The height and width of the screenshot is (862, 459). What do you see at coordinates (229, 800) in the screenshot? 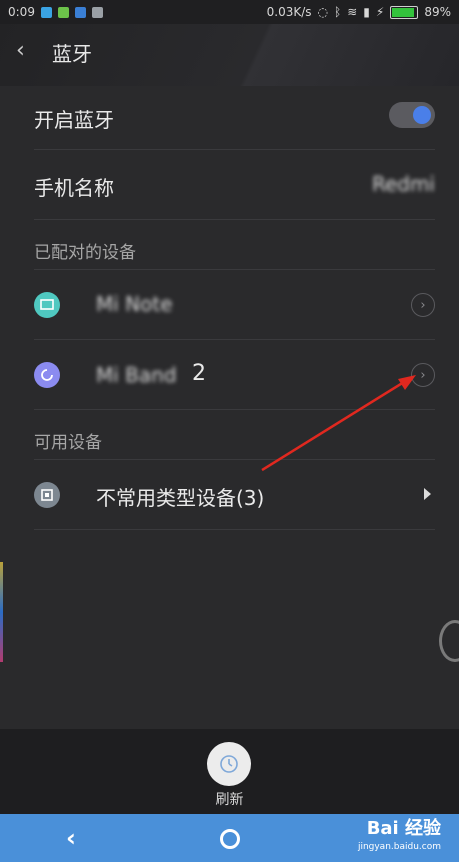
I see `refresh-label: 刷新` at bounding box center [229, 800].